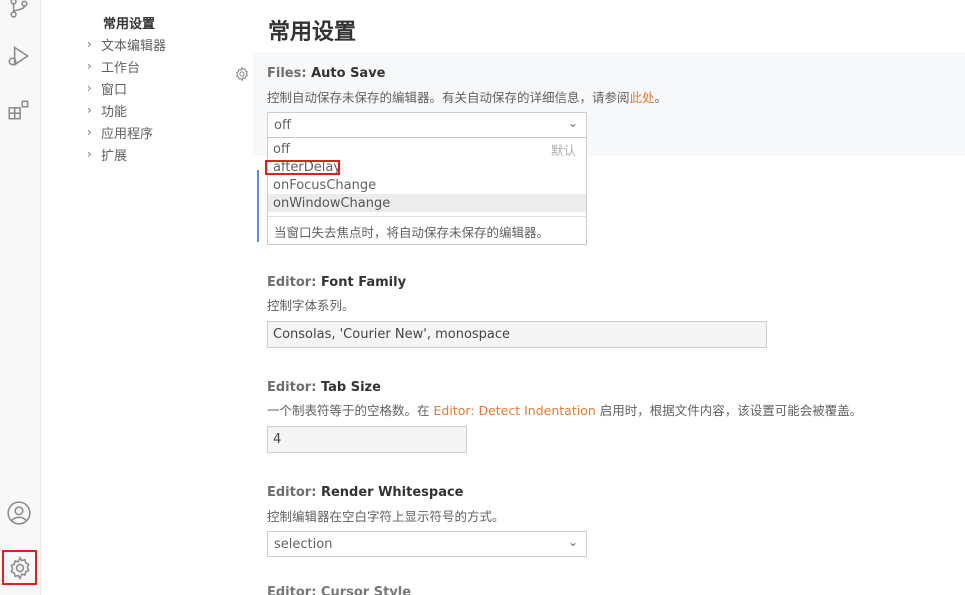 The height and width of the screenshot is (595, 965). I want to click on desc-link: 此处, so click(642, 97).